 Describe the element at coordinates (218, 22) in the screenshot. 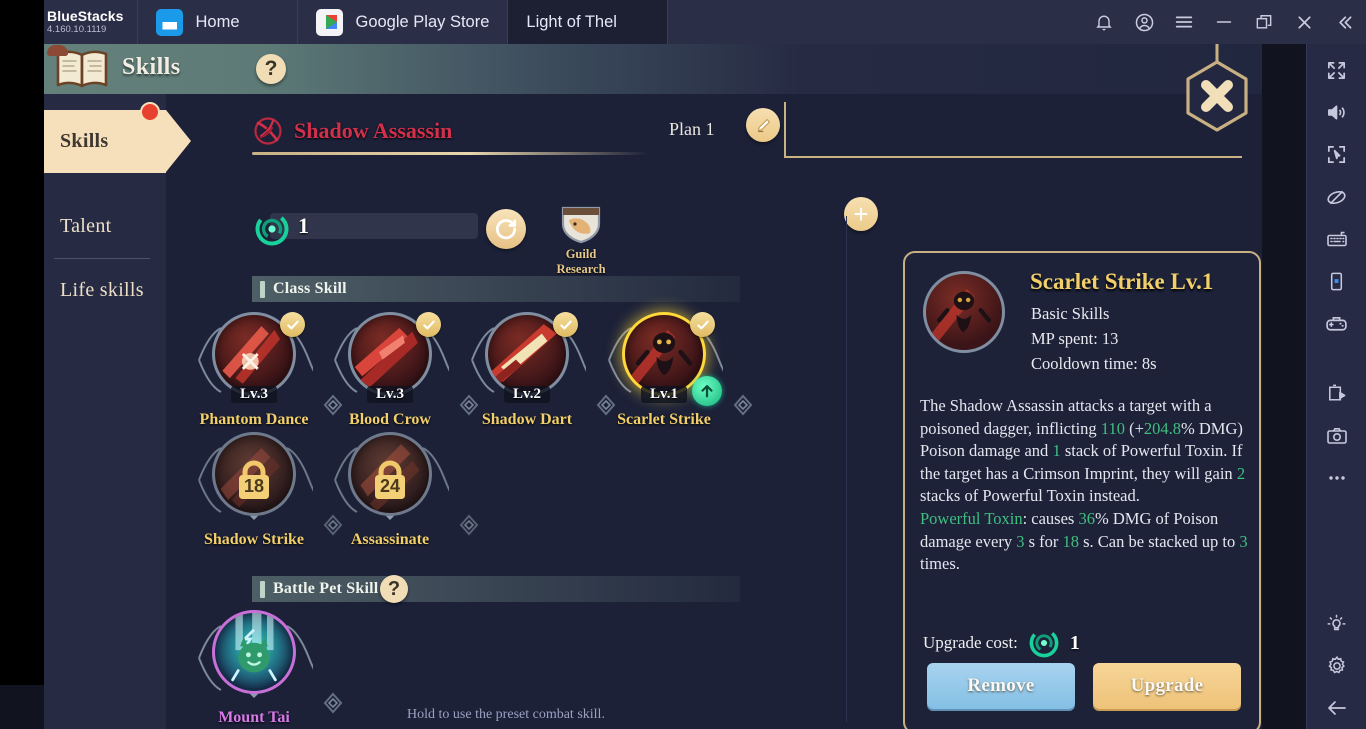

I see `tab-home: Home` at that location.